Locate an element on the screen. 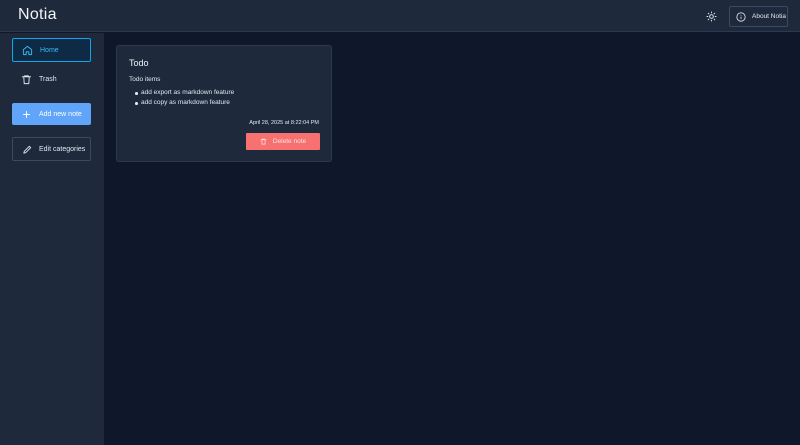  edit-categories-label: Edit categories is located at coordinates (62, 149).